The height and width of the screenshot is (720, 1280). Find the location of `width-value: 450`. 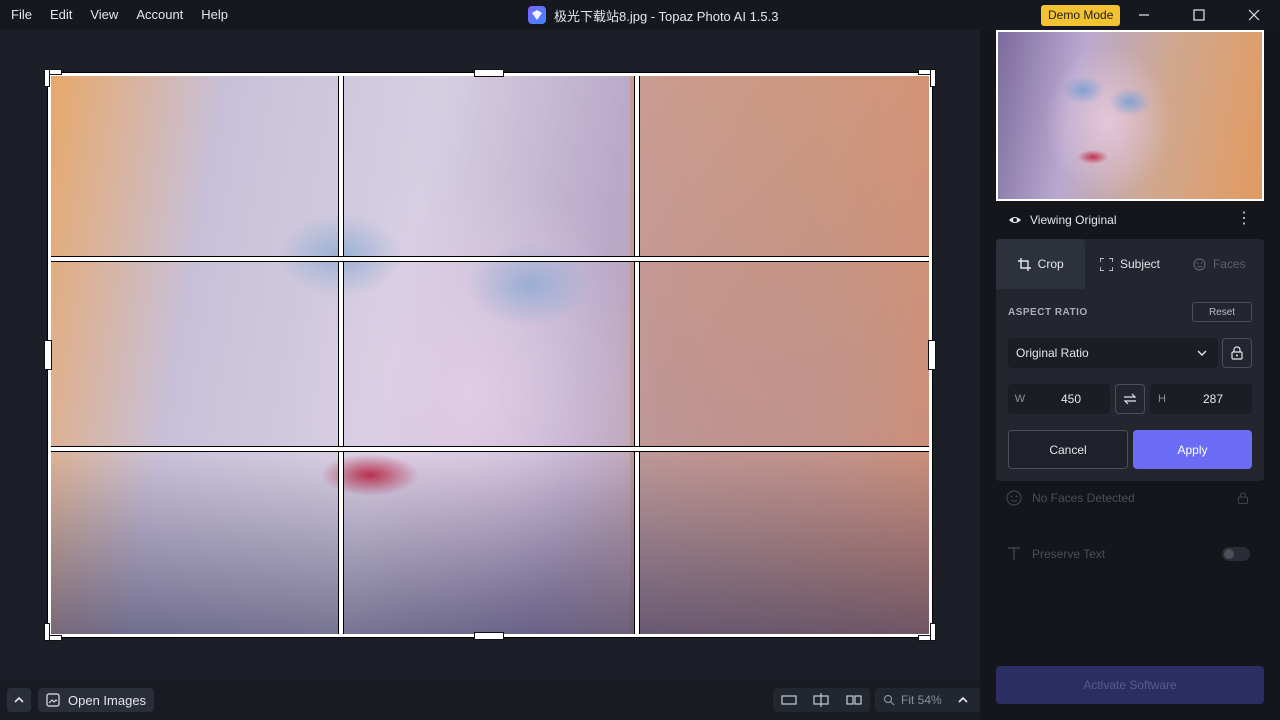

width-value: 450 is located at coordinates (1071, 399).